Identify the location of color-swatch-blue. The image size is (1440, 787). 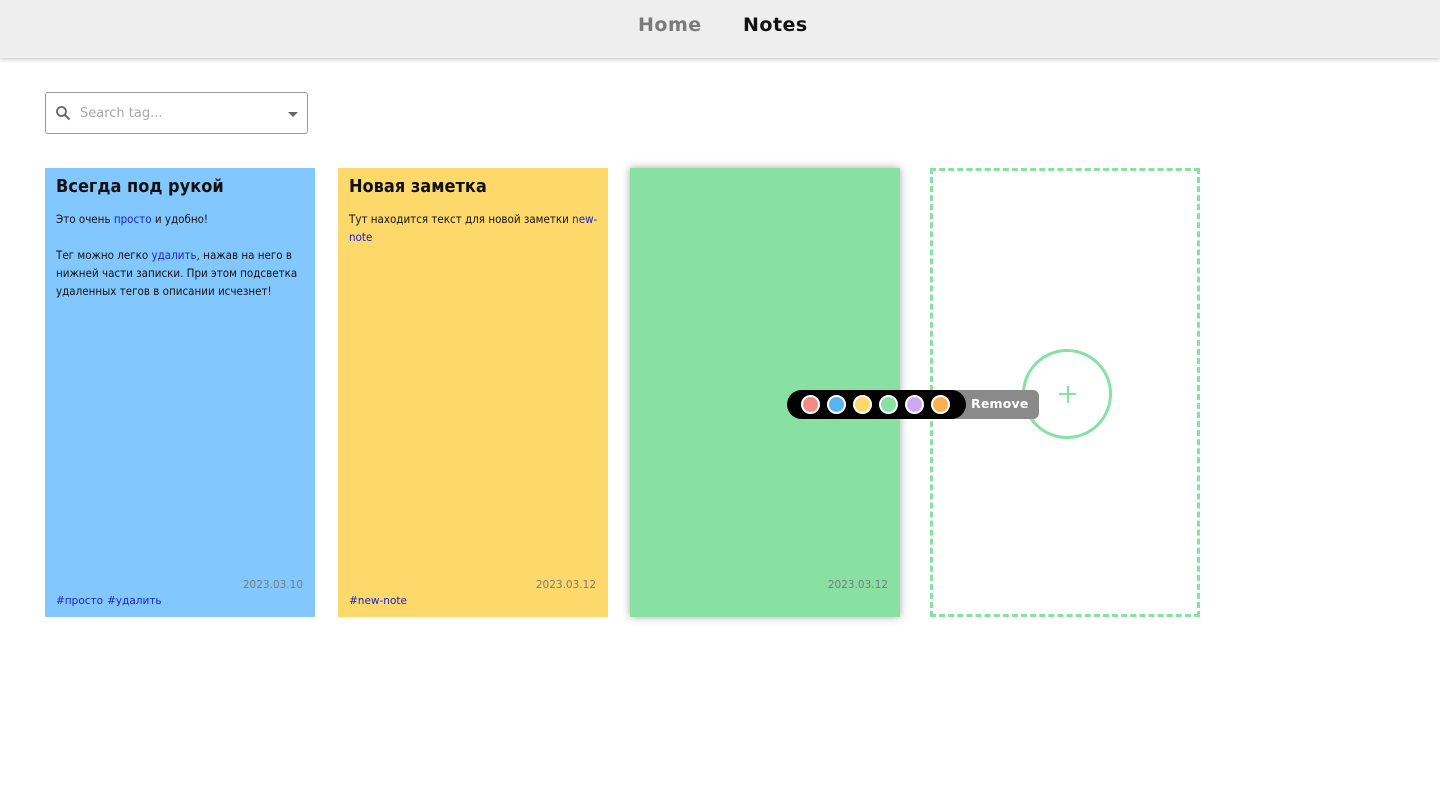
(836, 404).